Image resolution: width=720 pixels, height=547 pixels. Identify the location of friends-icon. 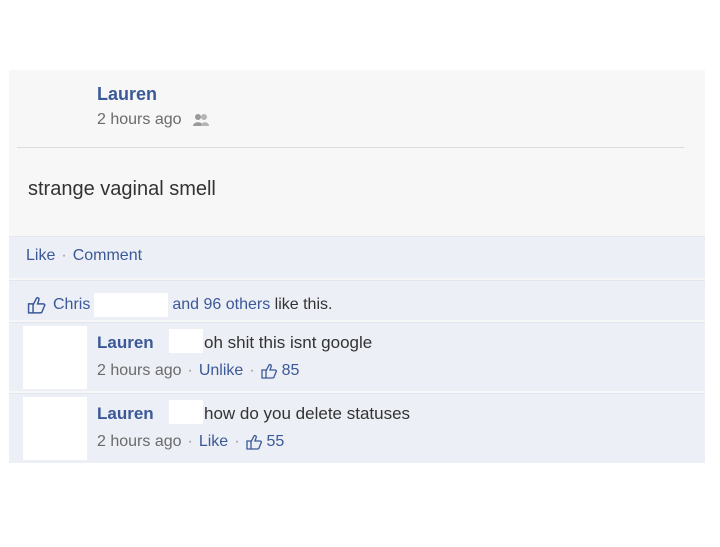
(201, 120).